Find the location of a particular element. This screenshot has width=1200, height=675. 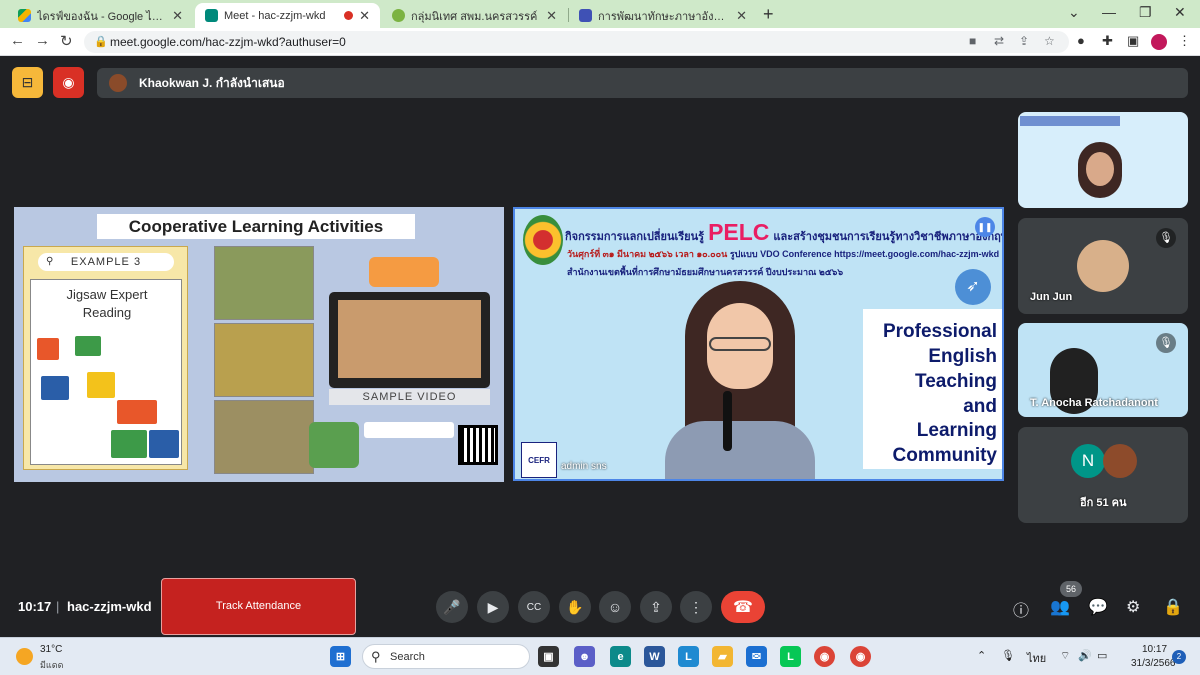

recording-icon: ◉ is located at coordinates (68, 82).